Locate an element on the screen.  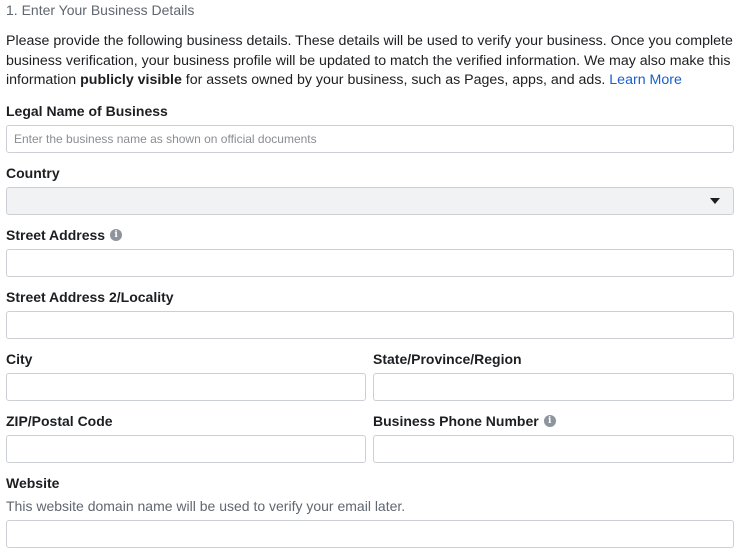
country-label: Country is located at coordinates (33, 173).